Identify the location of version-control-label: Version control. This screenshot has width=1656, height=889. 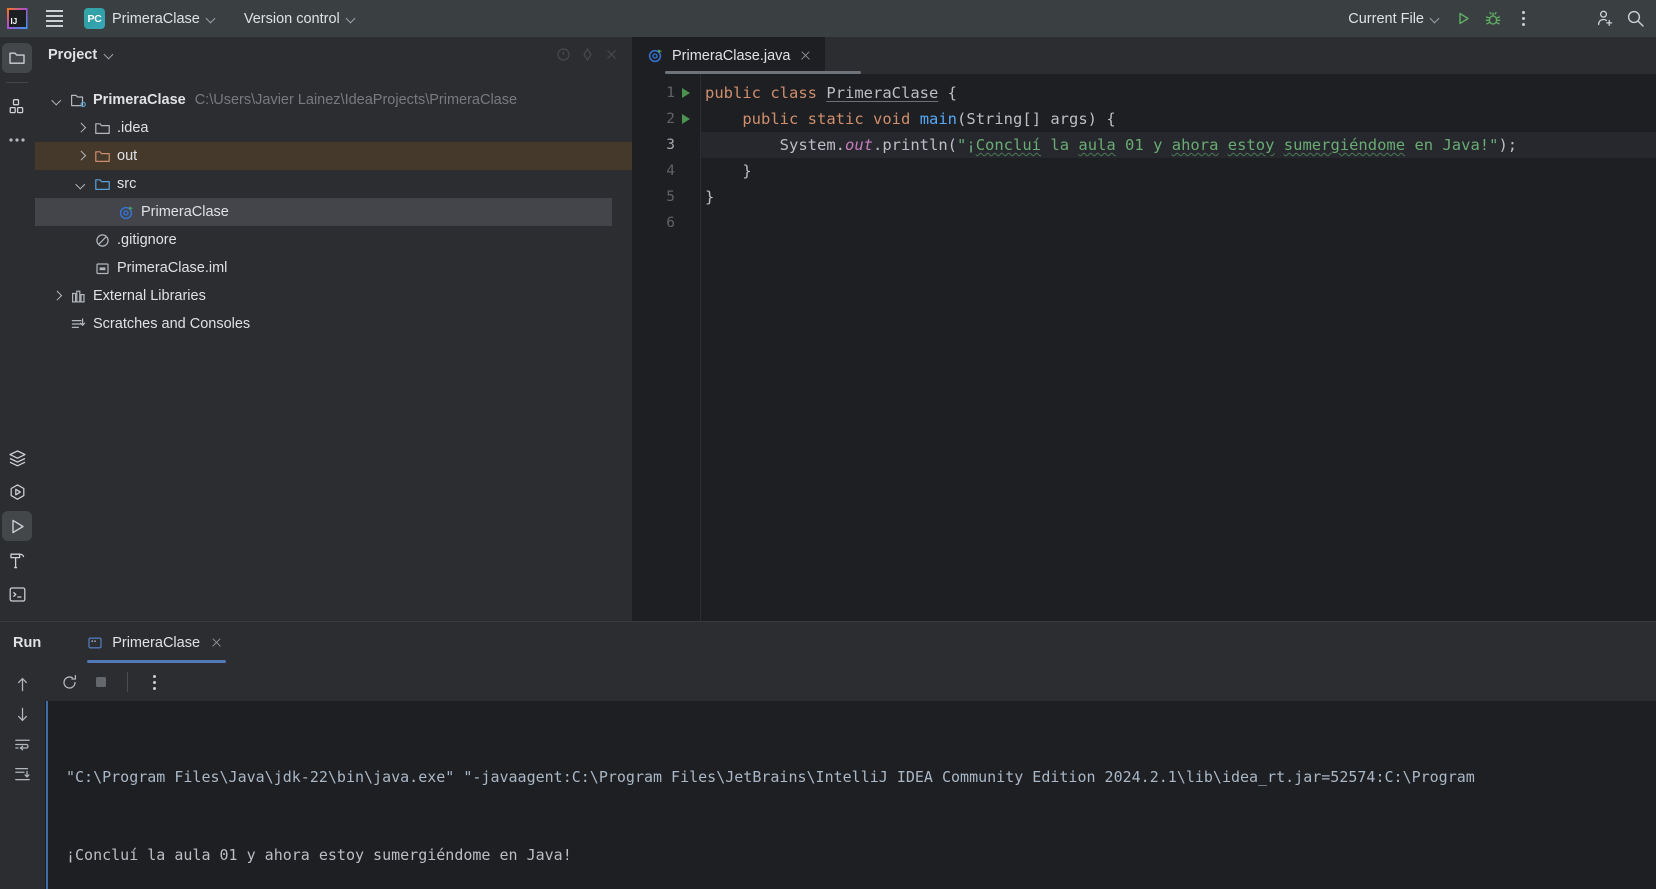
(291, 18).